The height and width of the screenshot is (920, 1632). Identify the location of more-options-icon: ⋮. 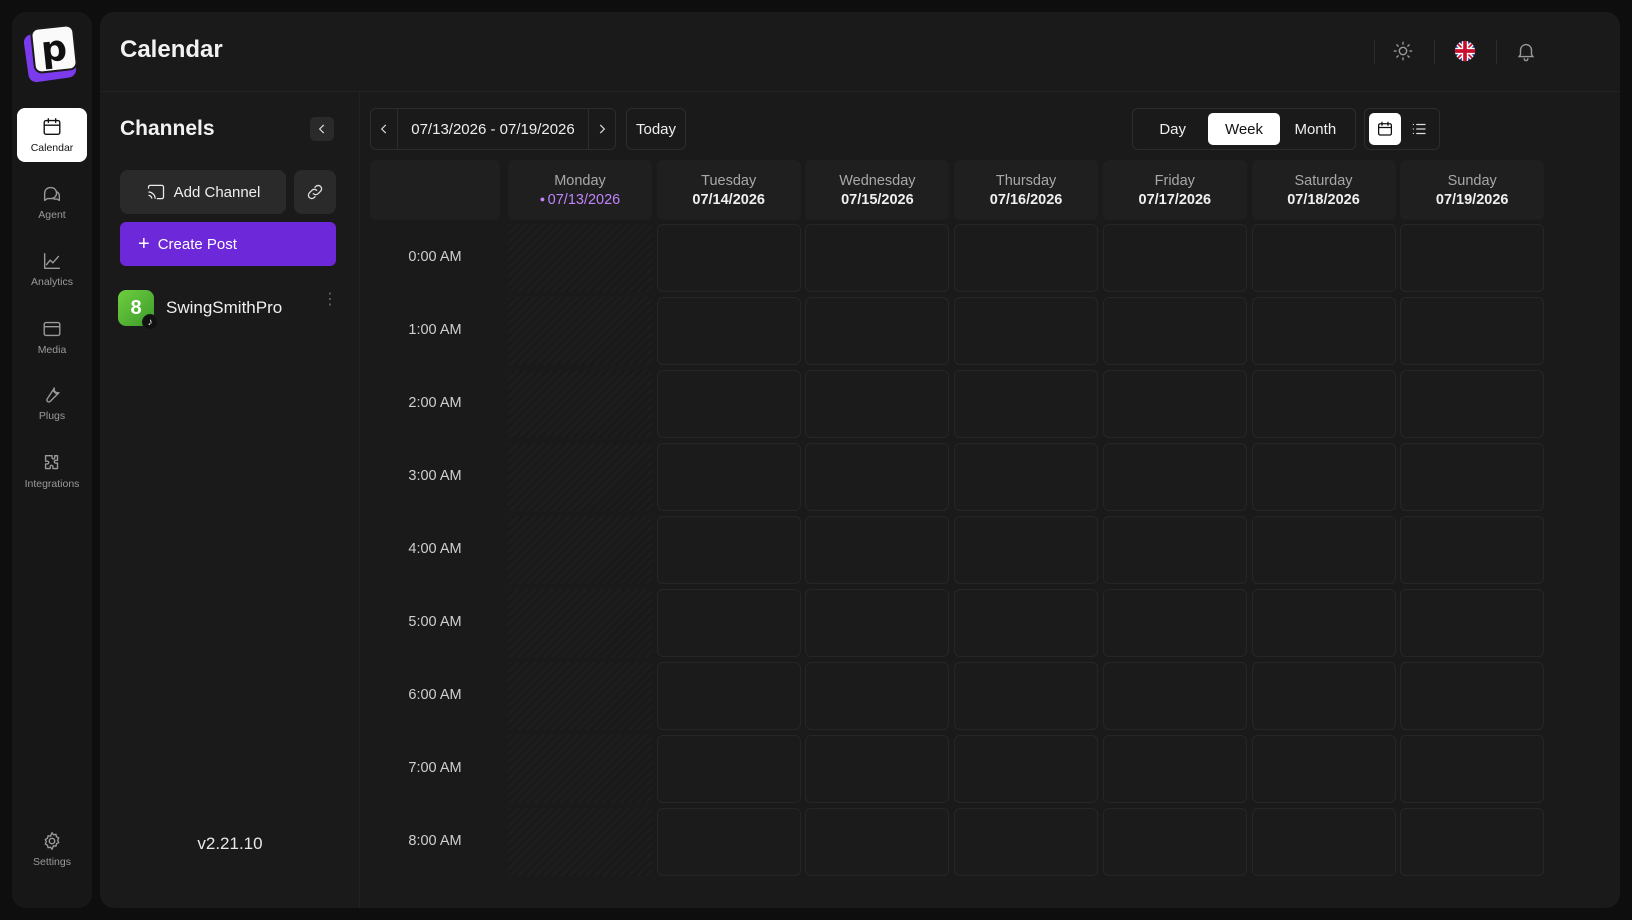
(330, 300).